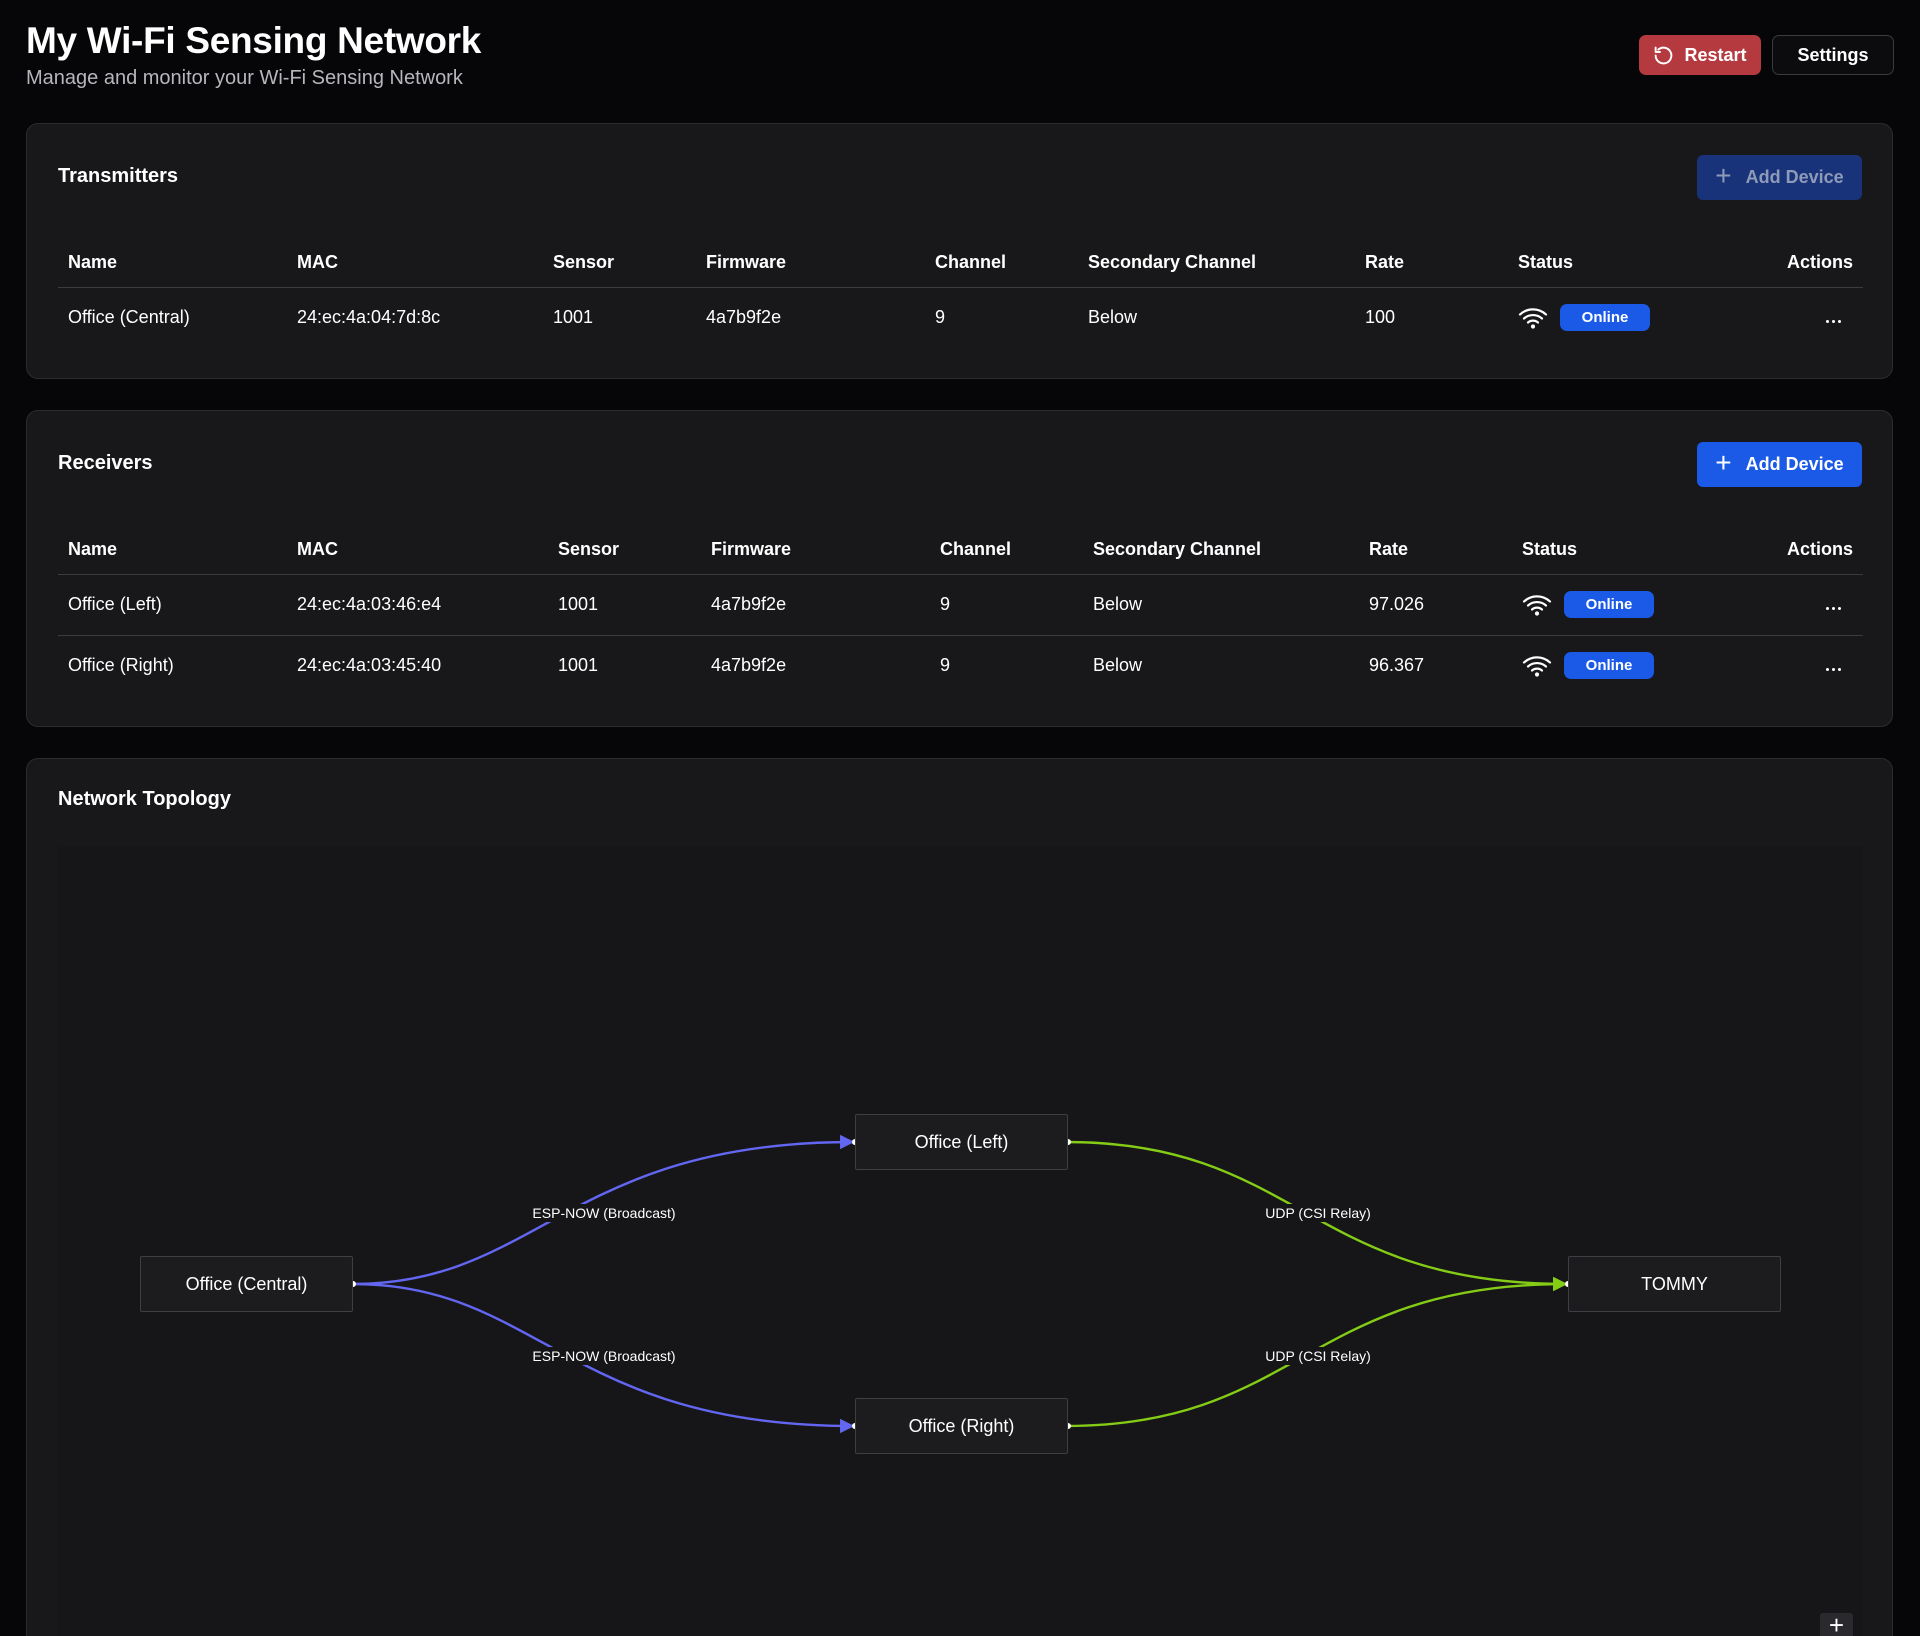  I want to click on zoom-in-button: +, so click(1836, 1623).